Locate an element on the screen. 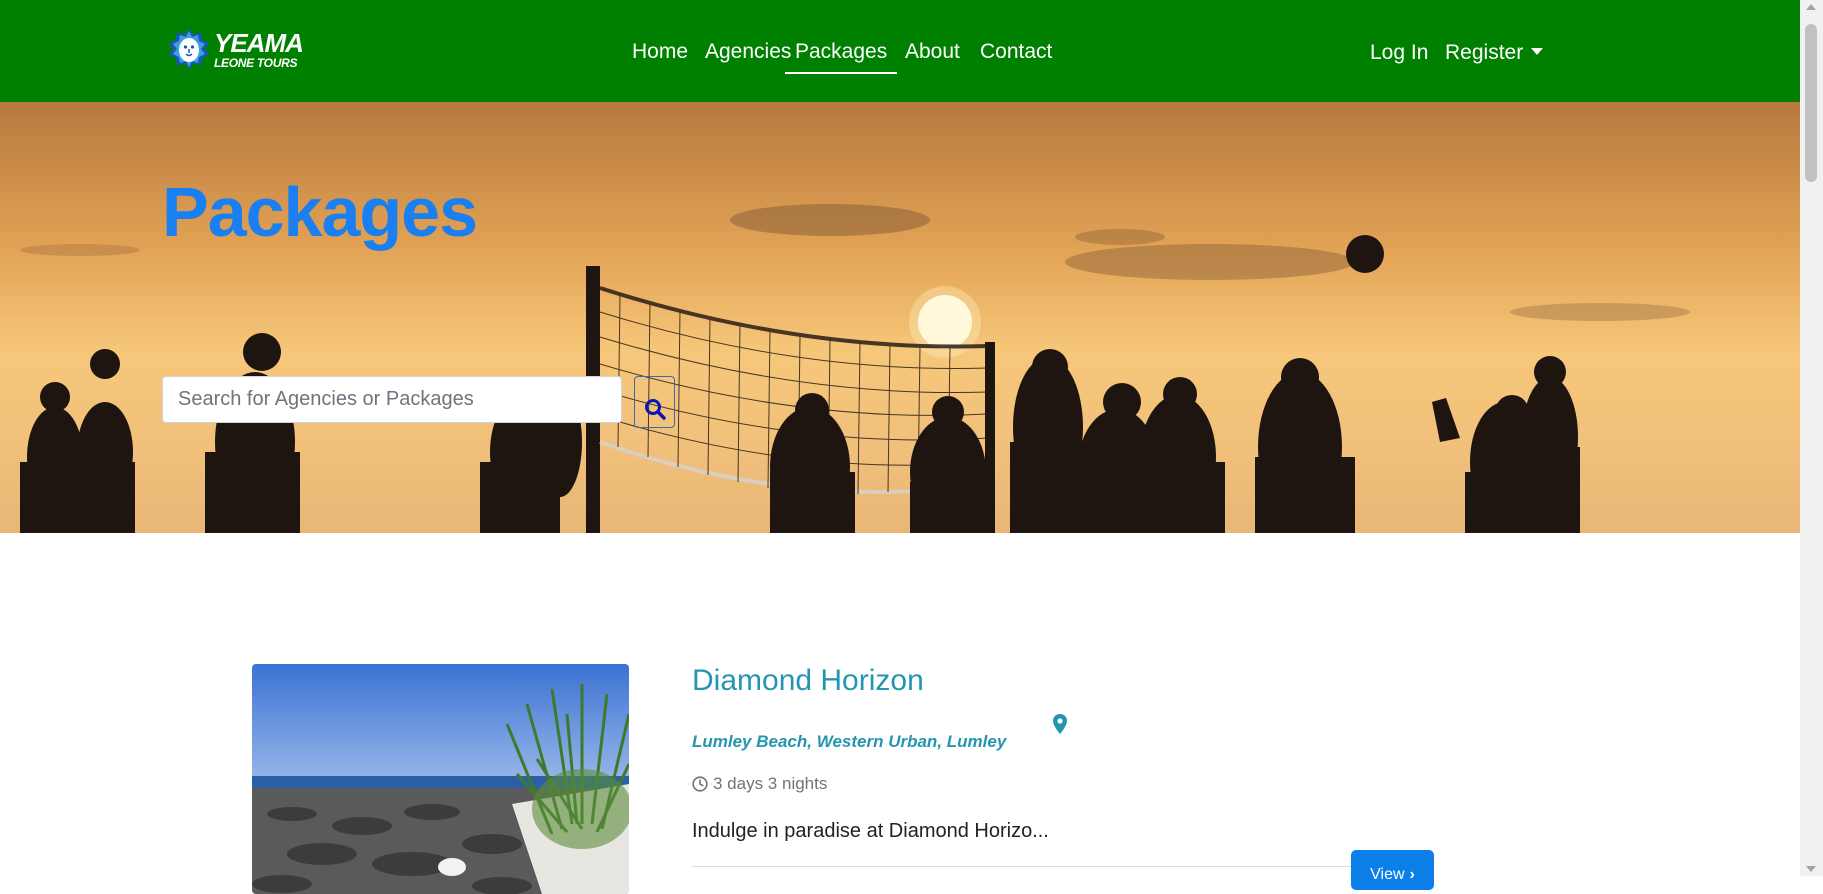 The width and height of the screenshot is (1823, 894). brand-name: YEAMA LEONE TOURS is located at coordinates (259, 48).